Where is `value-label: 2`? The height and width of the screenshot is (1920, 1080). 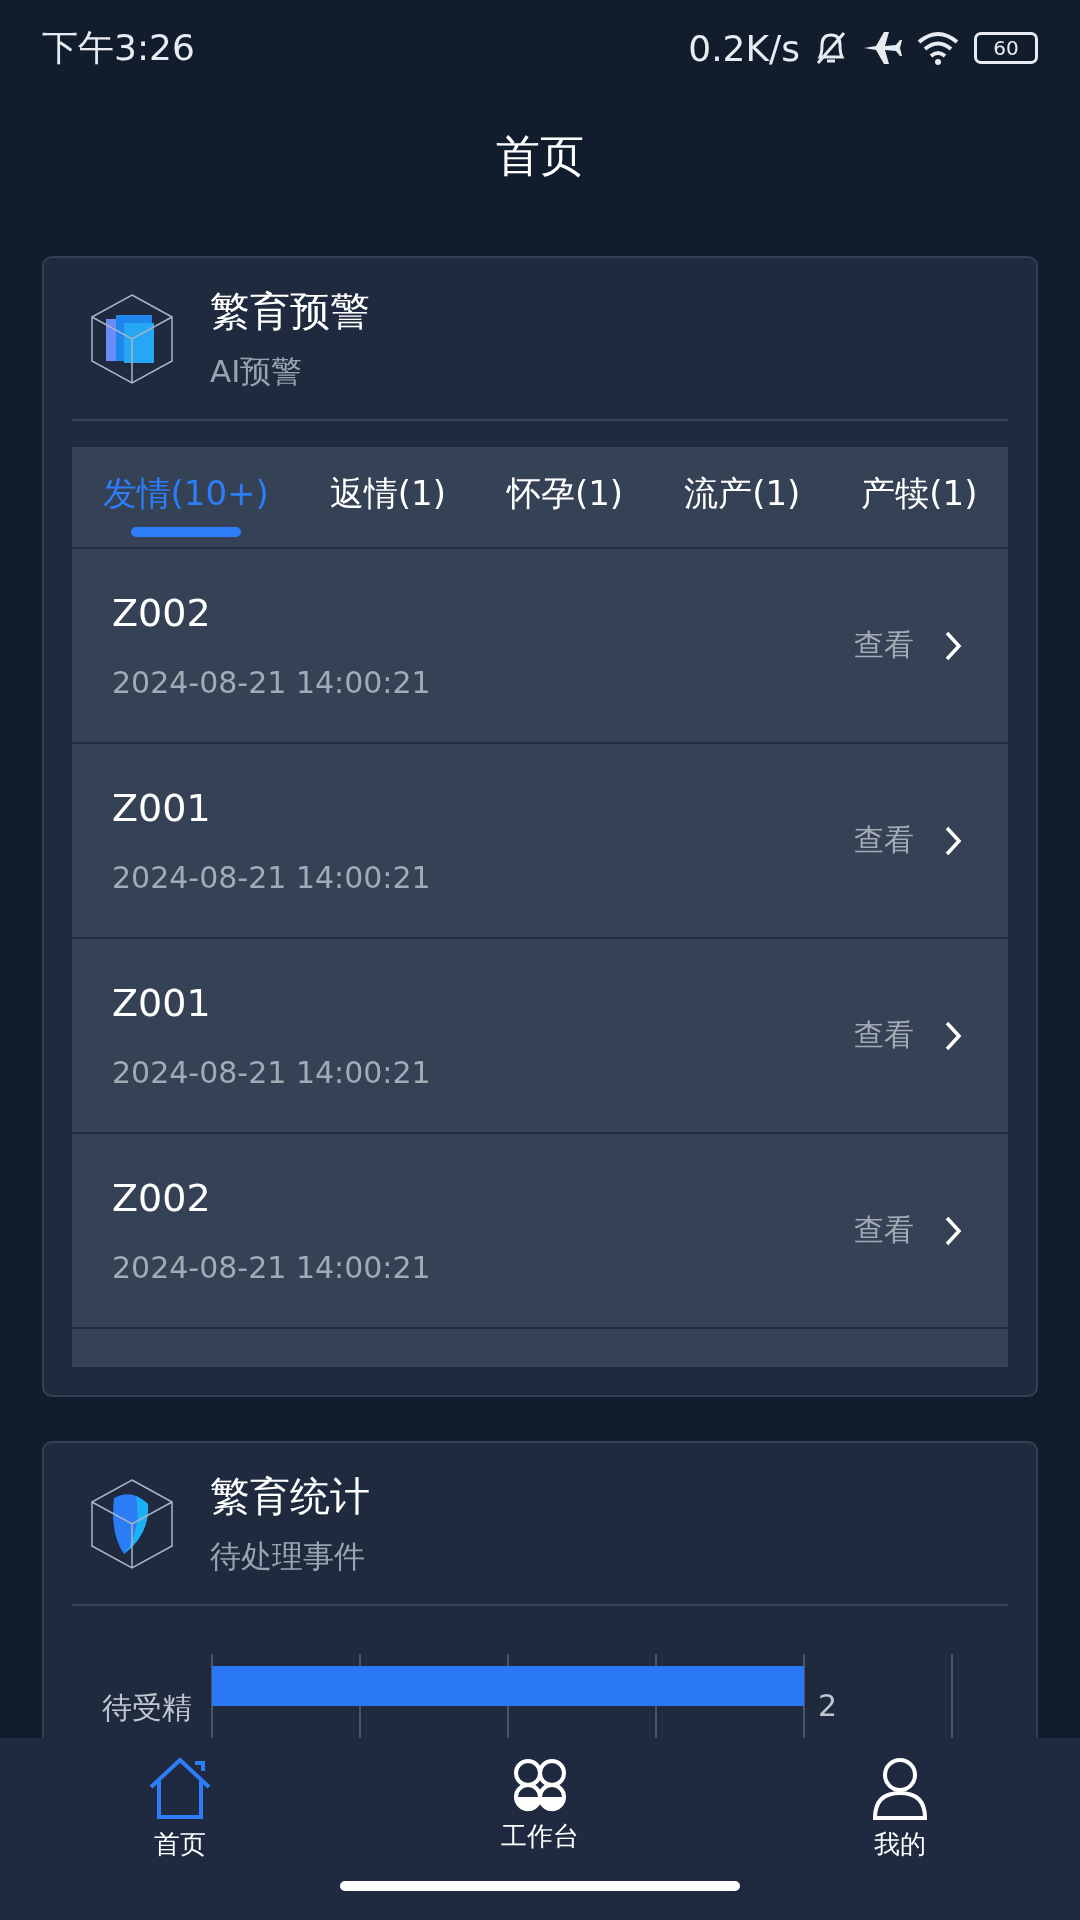
value-label: 2 is located at coordinates (828, 1705).